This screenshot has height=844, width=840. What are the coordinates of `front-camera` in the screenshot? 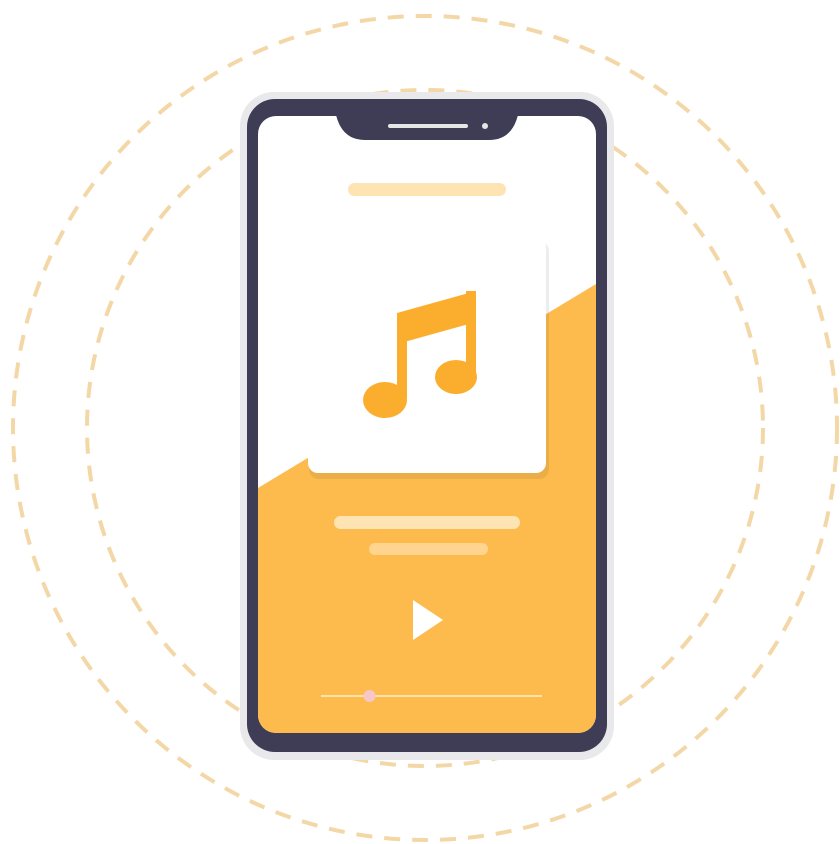 It's located at (485, 126).